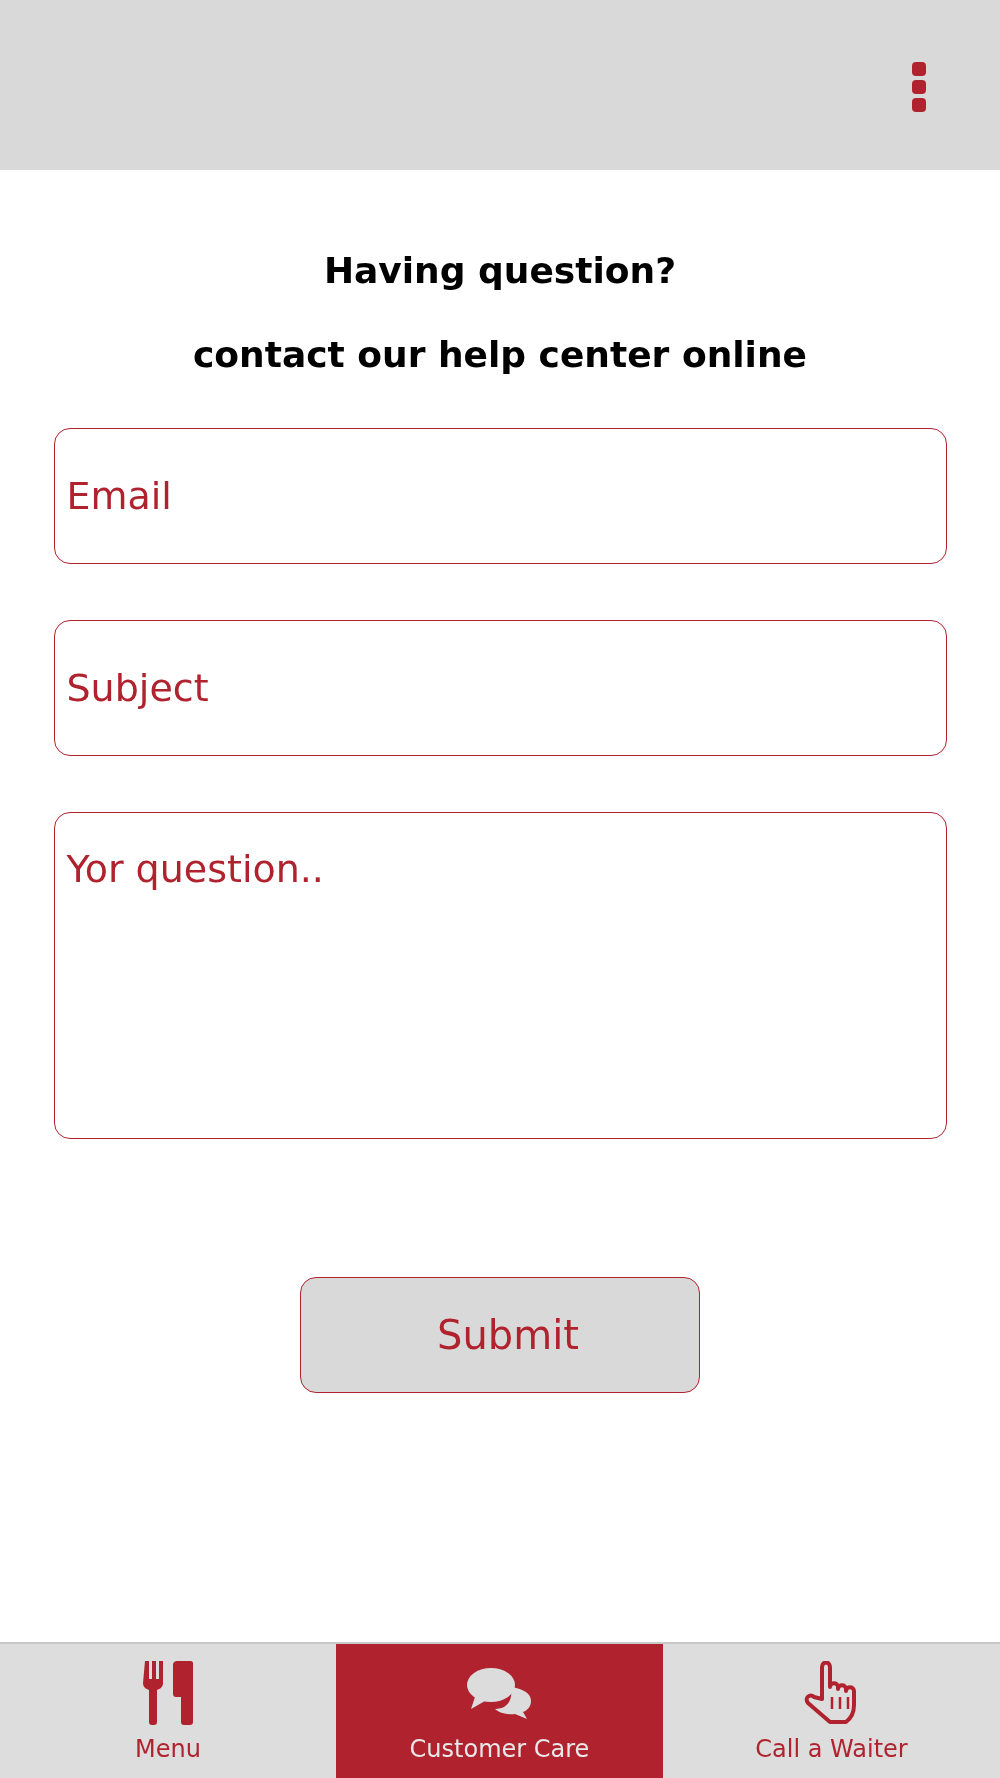  What do you see at coordinates (500, 271) in the screenshot?
I see `heading-text: Having question?` at bounding box center [500, 271].